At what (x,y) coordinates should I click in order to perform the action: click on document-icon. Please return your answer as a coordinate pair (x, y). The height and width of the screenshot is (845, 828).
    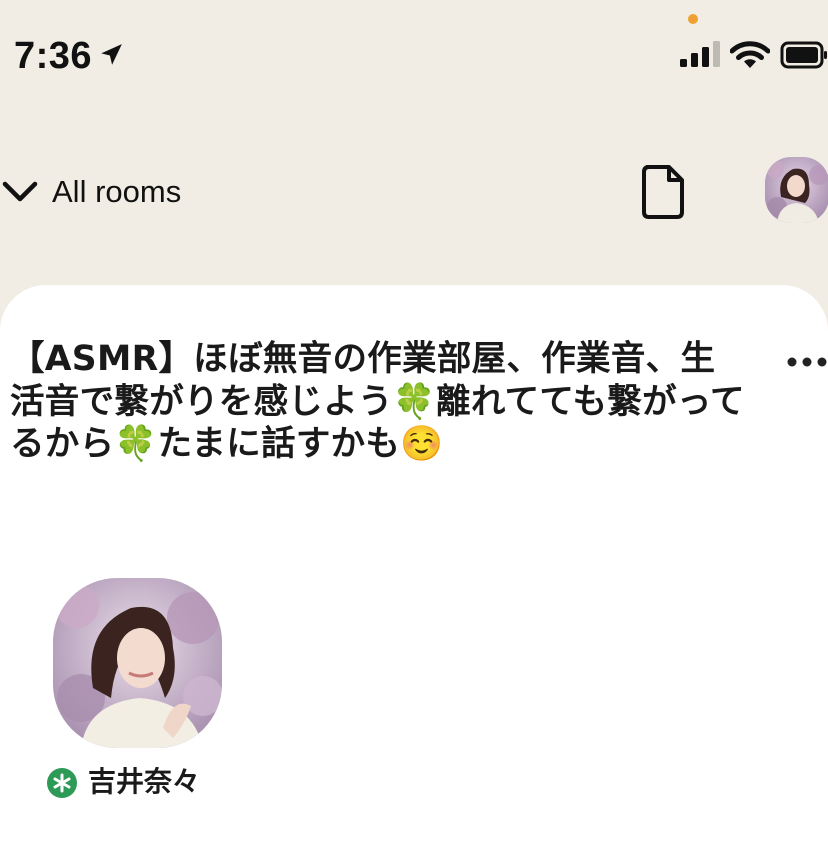
    Looking at the image, I should click on (663, 192).